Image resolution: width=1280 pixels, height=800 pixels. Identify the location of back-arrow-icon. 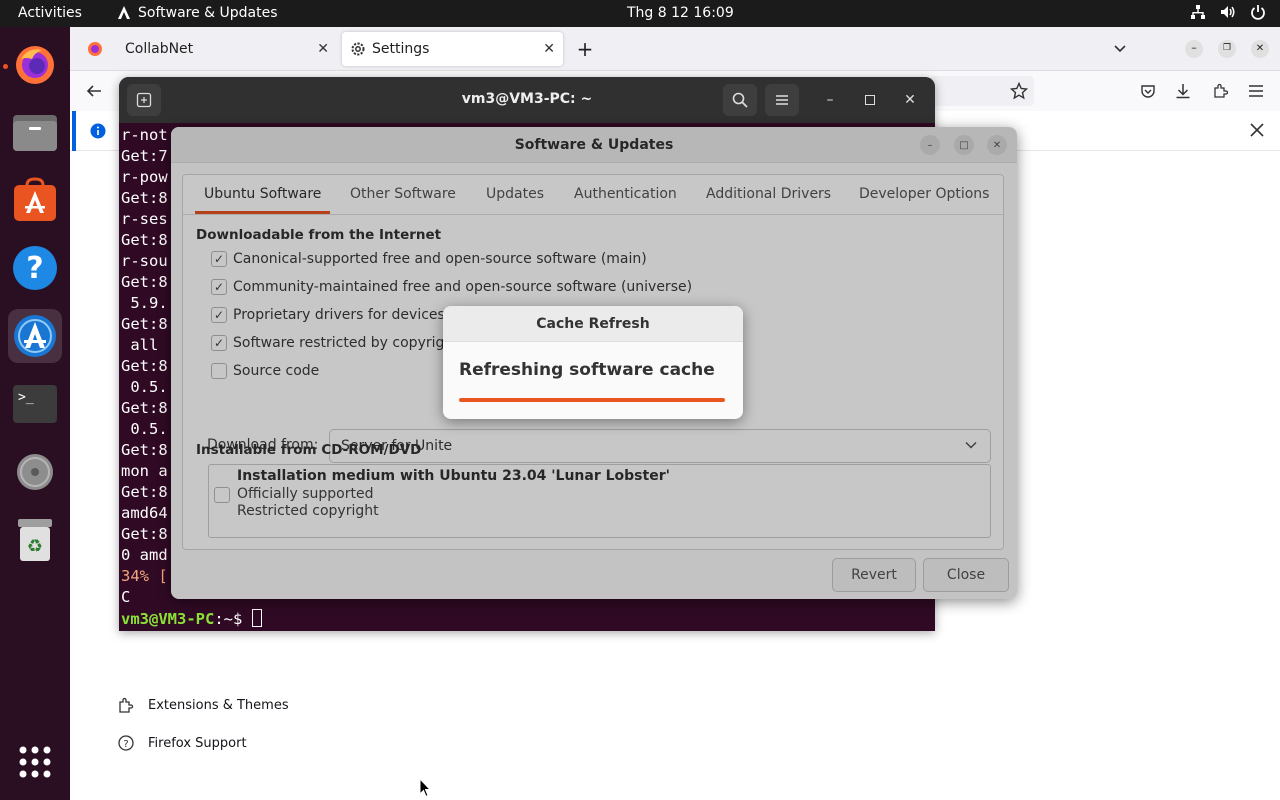
(94, 91).